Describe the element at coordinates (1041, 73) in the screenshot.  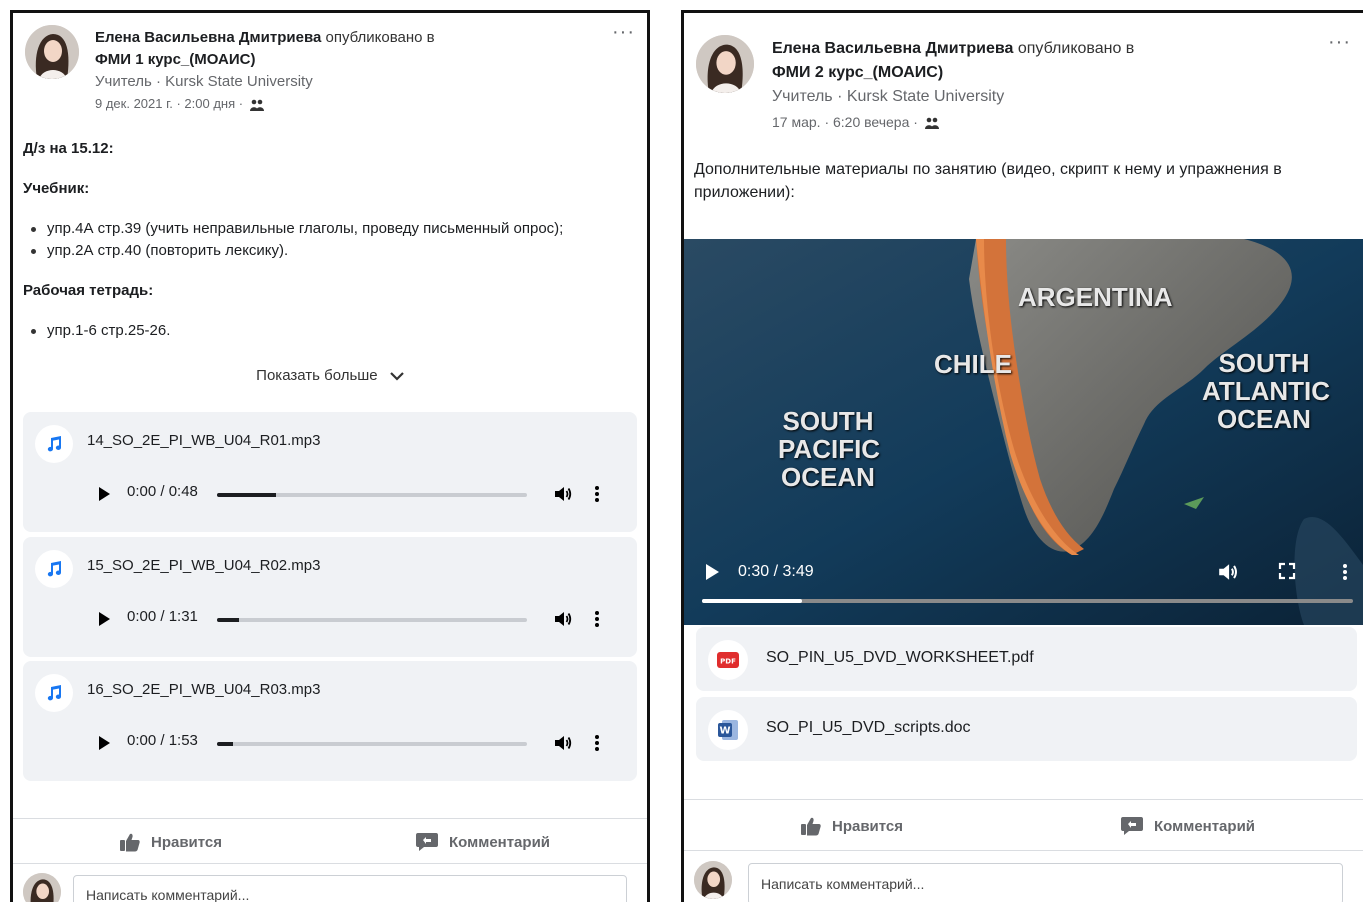
I see `group-name: ФМИ 2 курс_(МОАИС)` at that location.